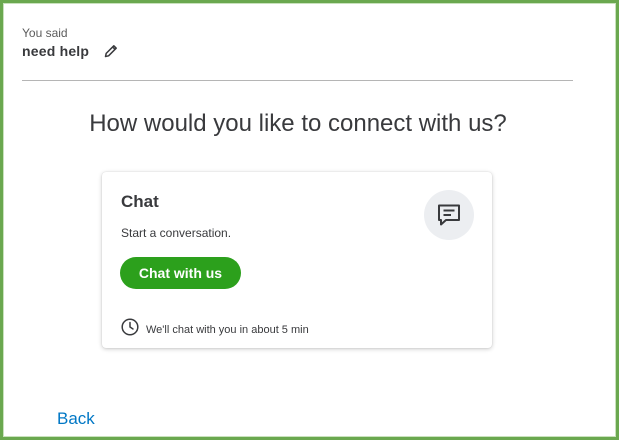 The image size is (619, 440). What do you see at coordinates (45, 33) in the screenshot?
I see `you-said-label: You said` at bounding box center [45, 33].